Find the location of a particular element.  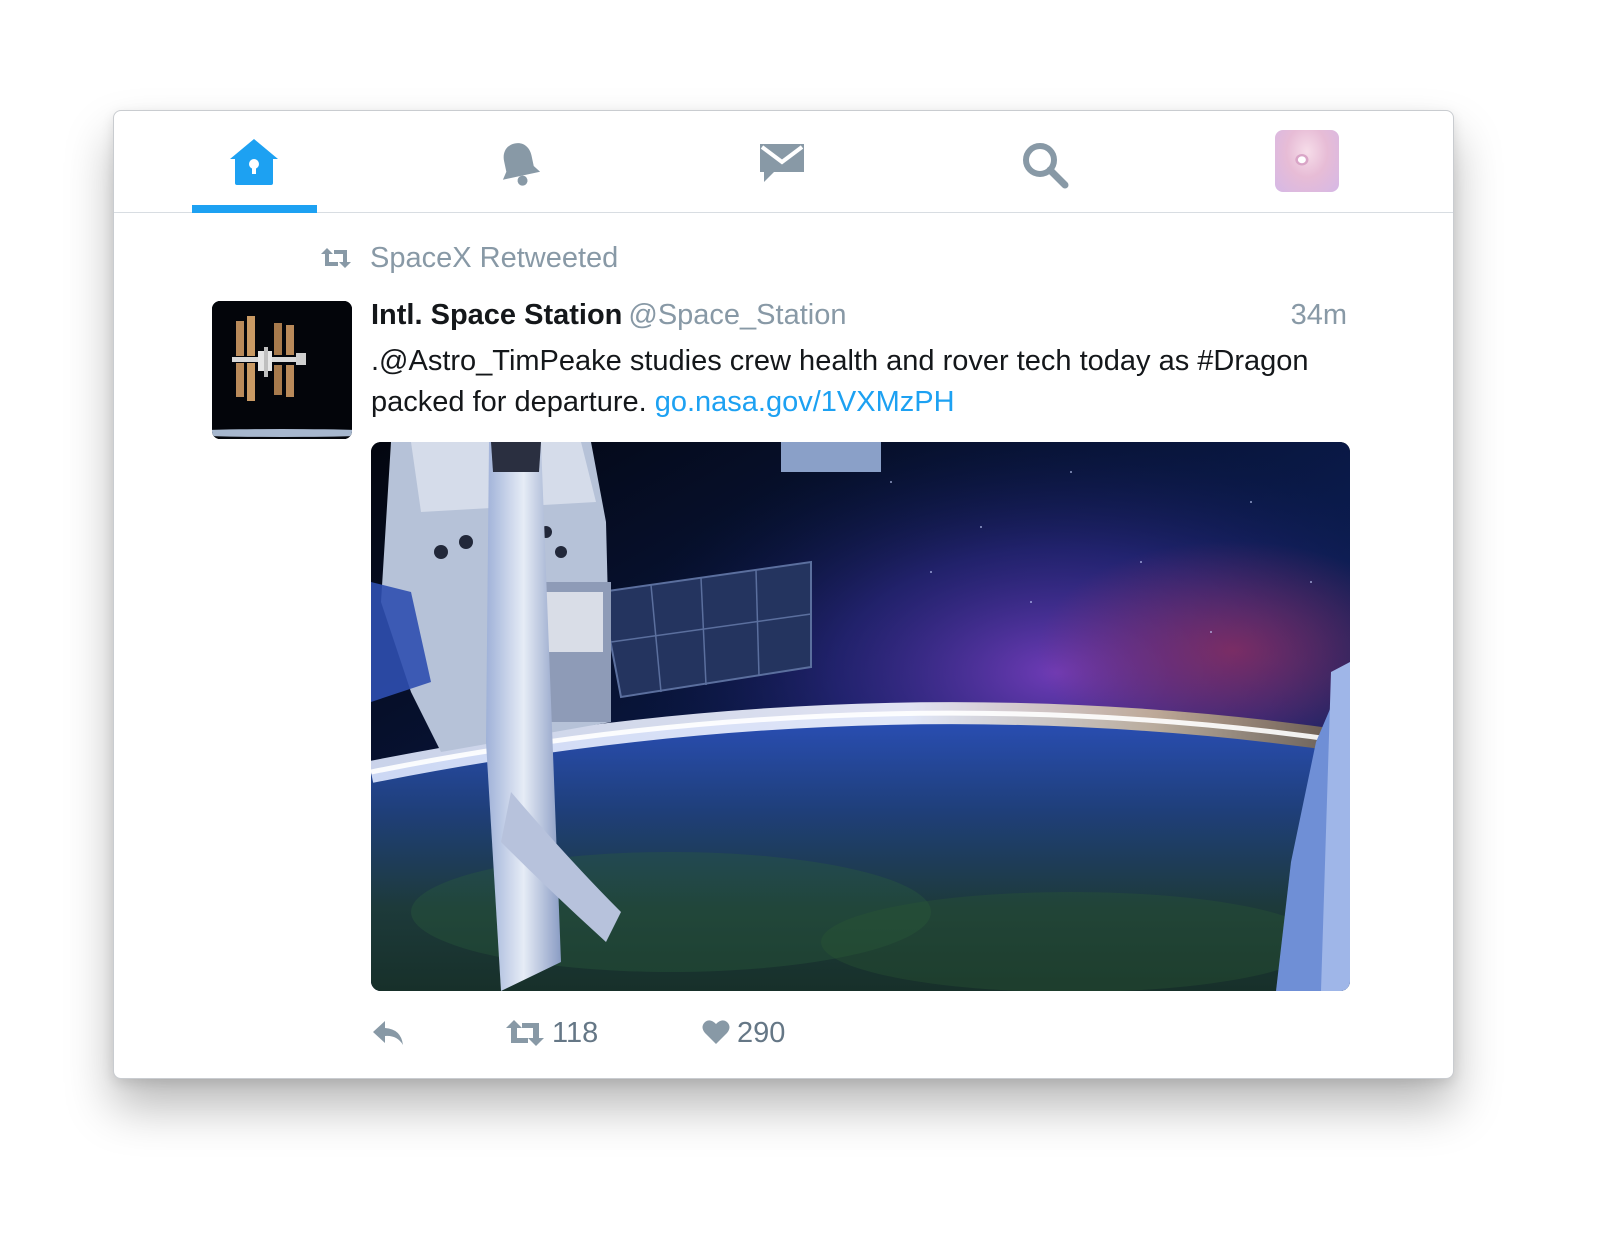

envelope-icon is located at coordinates (782, 163).